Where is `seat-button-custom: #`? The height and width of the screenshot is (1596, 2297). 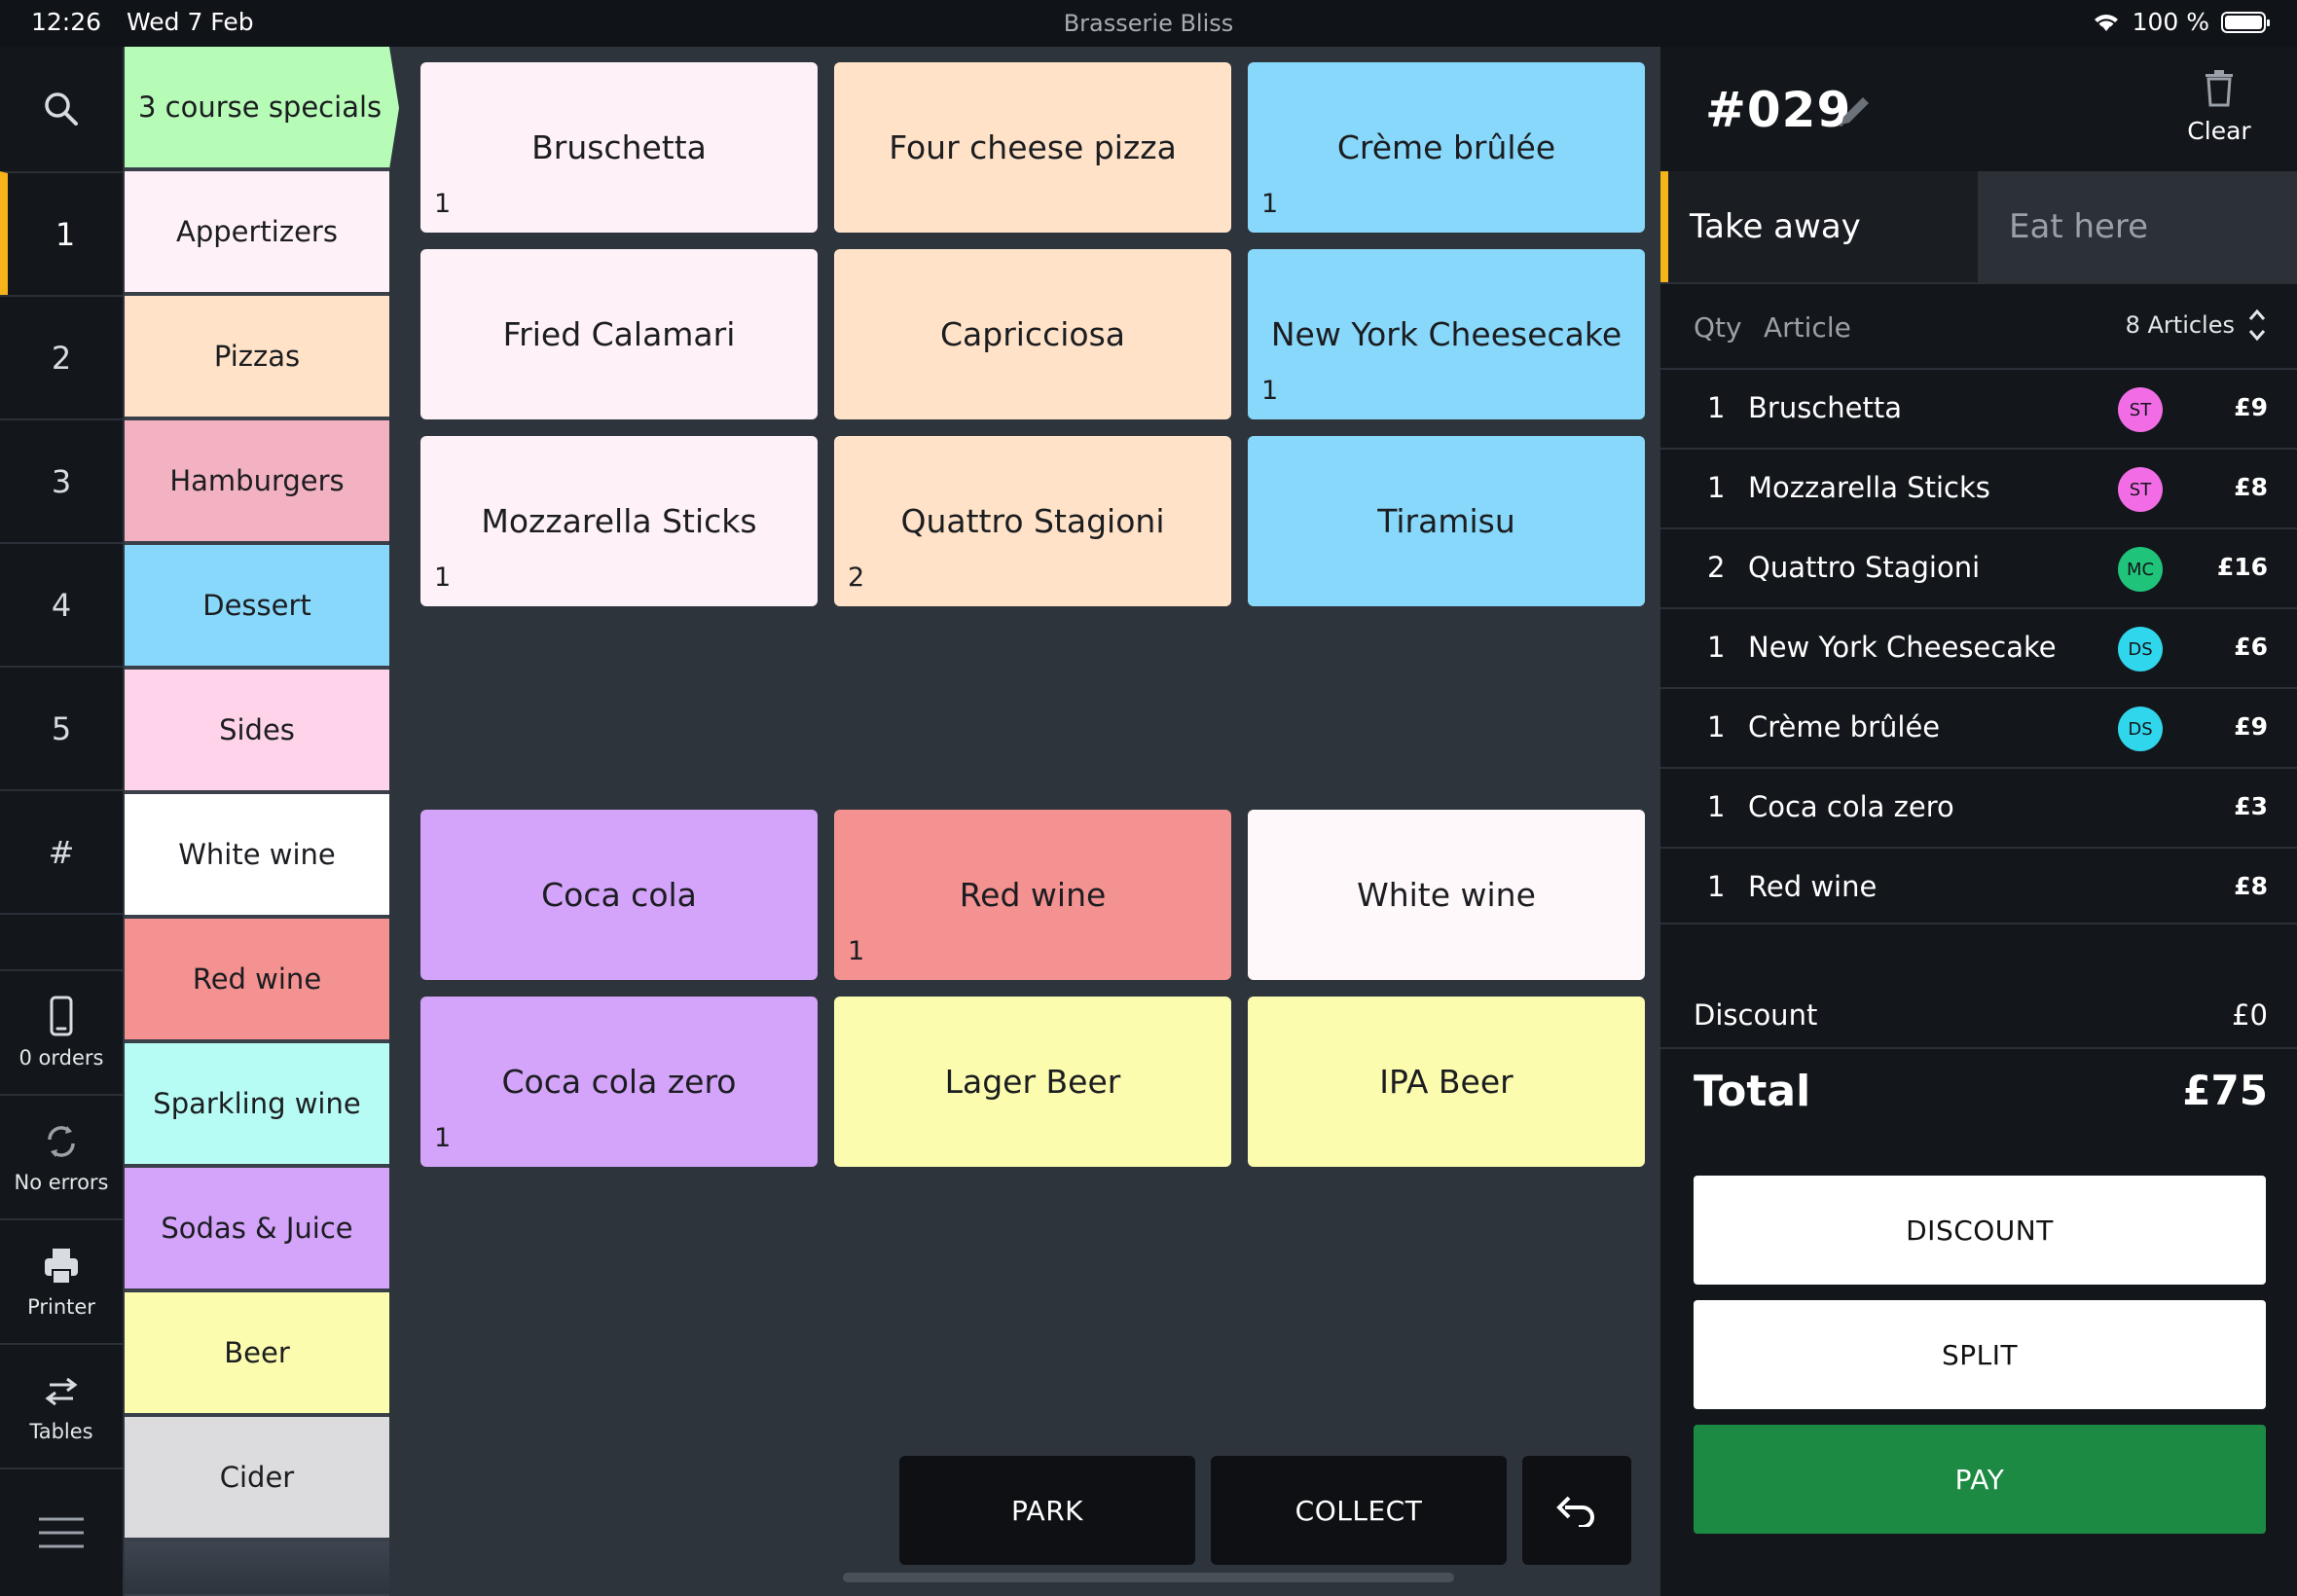
seat-button-custom: # is located at coordinates (61, 851).